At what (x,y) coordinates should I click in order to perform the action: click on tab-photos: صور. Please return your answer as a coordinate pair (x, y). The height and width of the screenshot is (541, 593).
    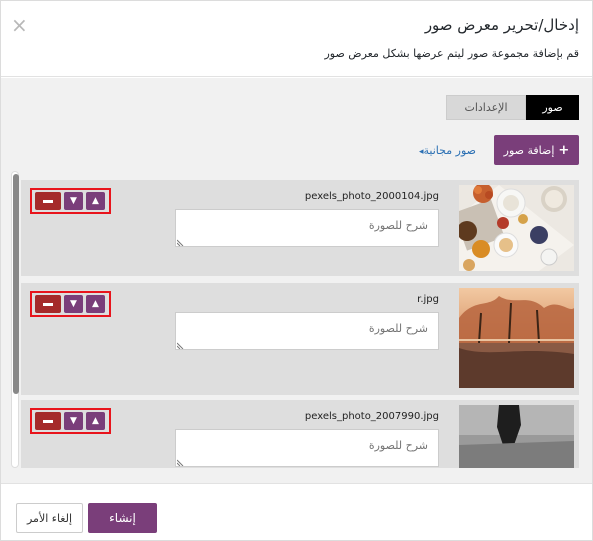
    Looking at the image, I should click on (552, 107).